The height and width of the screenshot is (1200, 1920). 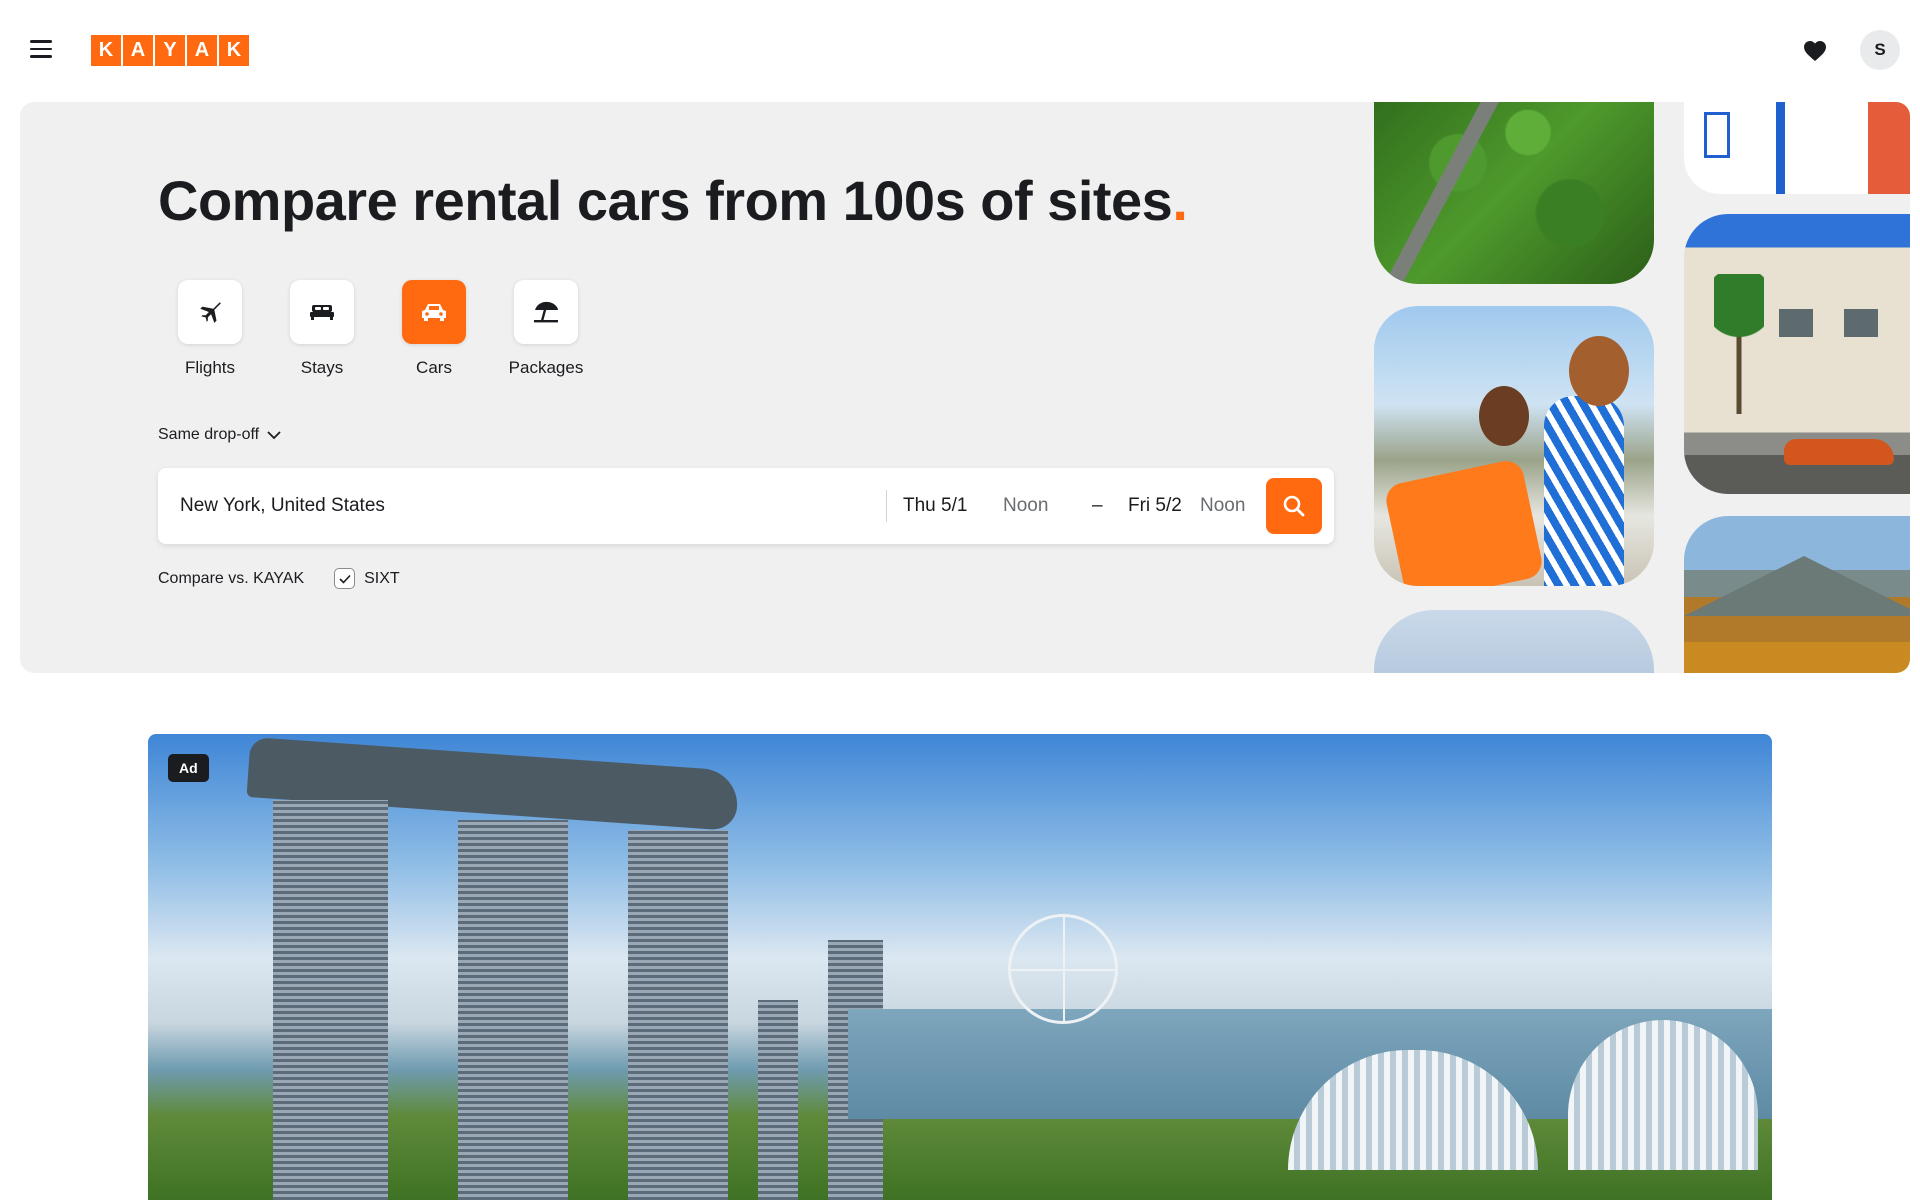 I want to click on dropoff-date-field: Fri 5/2, so click(x=1155, y=506).